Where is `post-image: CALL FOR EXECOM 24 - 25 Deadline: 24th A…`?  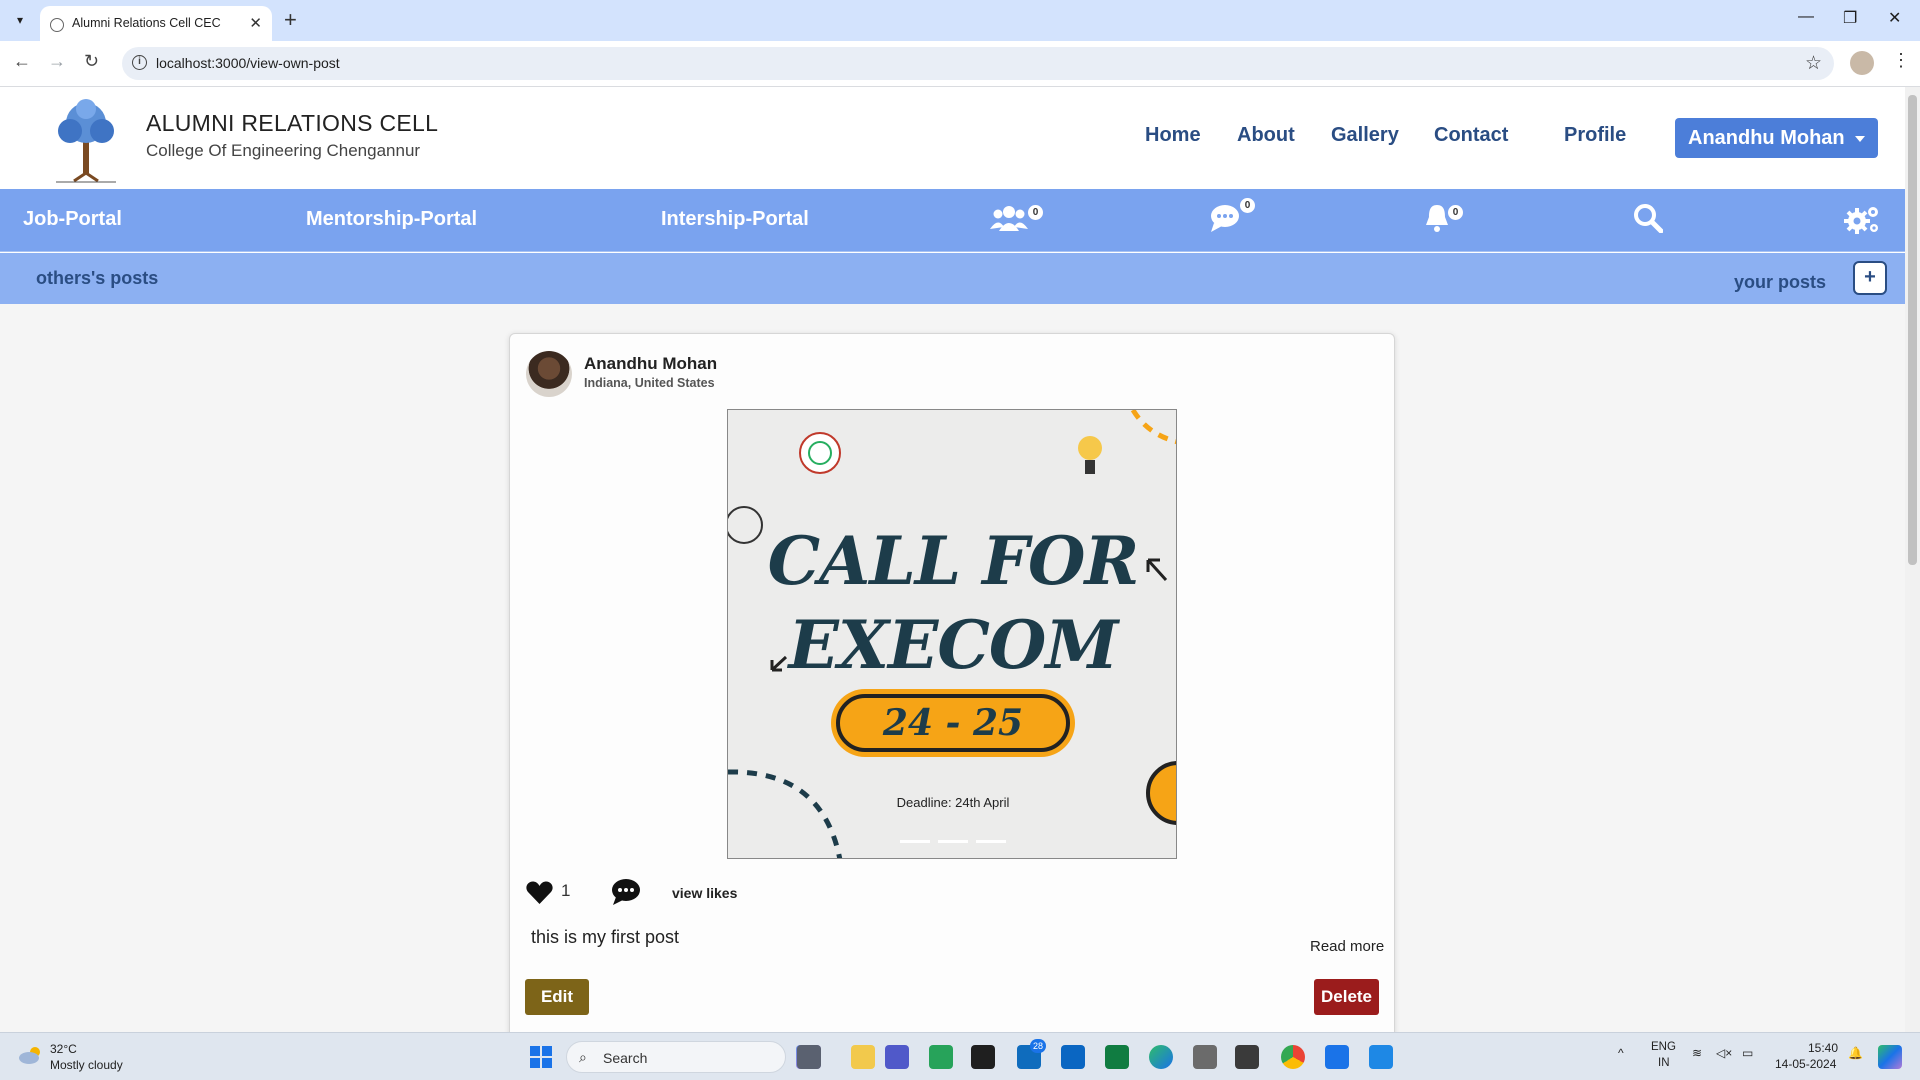 post-image: CALL FOR EXECOM 24 - 25 Deadline: 24th A… is located at coordinates (952, 634).